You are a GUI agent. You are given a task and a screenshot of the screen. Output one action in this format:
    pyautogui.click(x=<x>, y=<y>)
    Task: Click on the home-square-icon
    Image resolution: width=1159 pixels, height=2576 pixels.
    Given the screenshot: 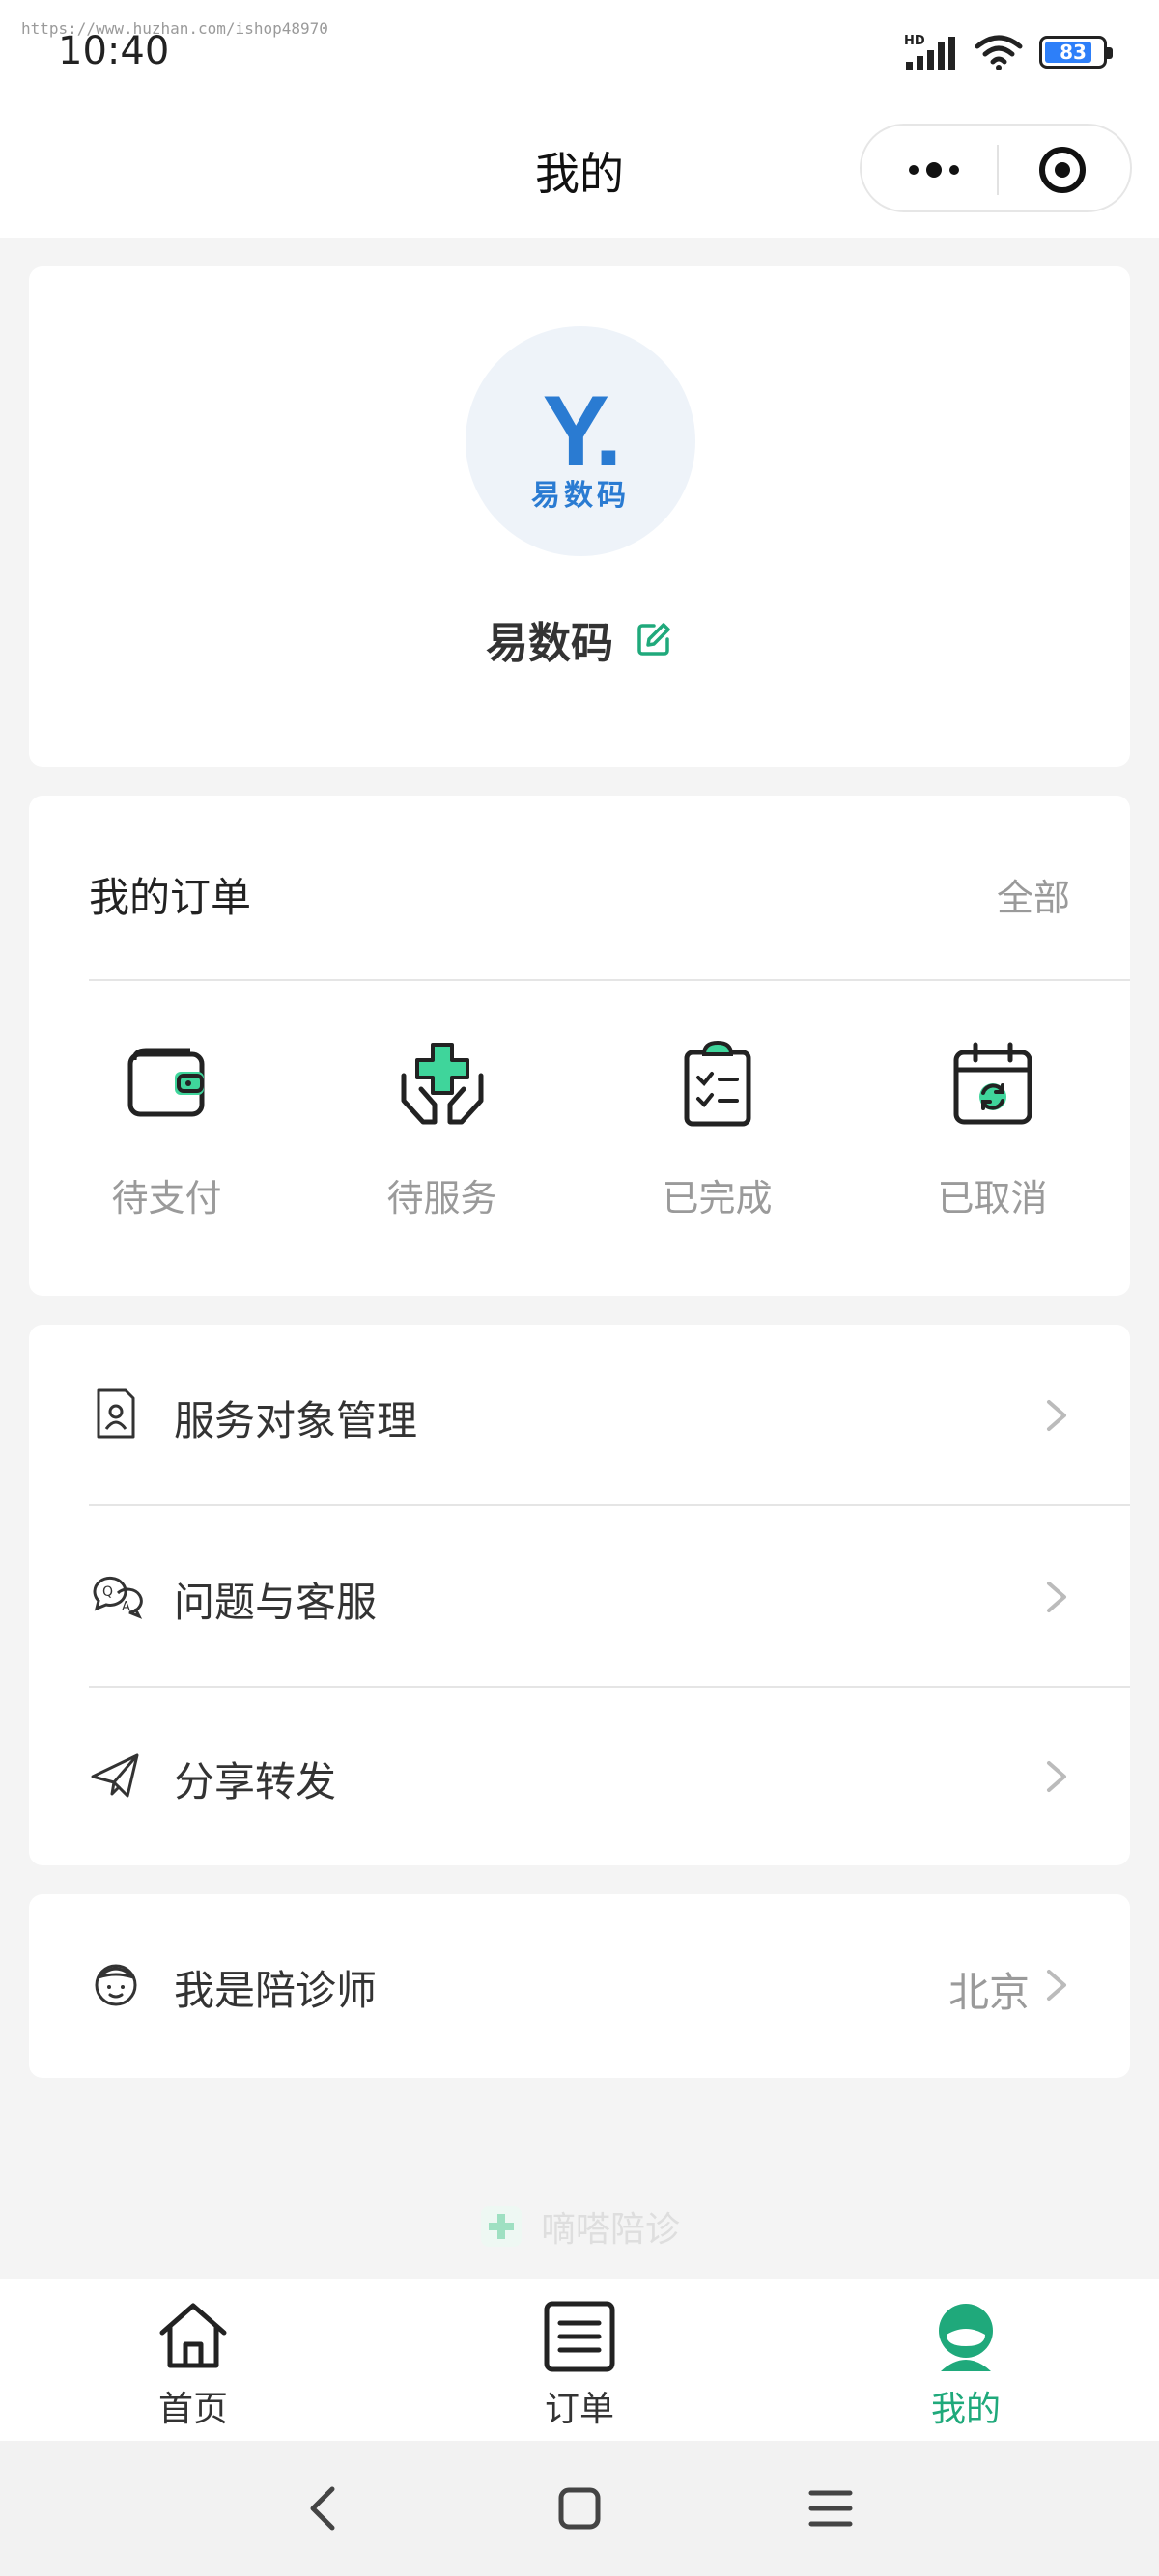 What is the action you would take?
    pyautogui.click(x=579, y=2508)
    